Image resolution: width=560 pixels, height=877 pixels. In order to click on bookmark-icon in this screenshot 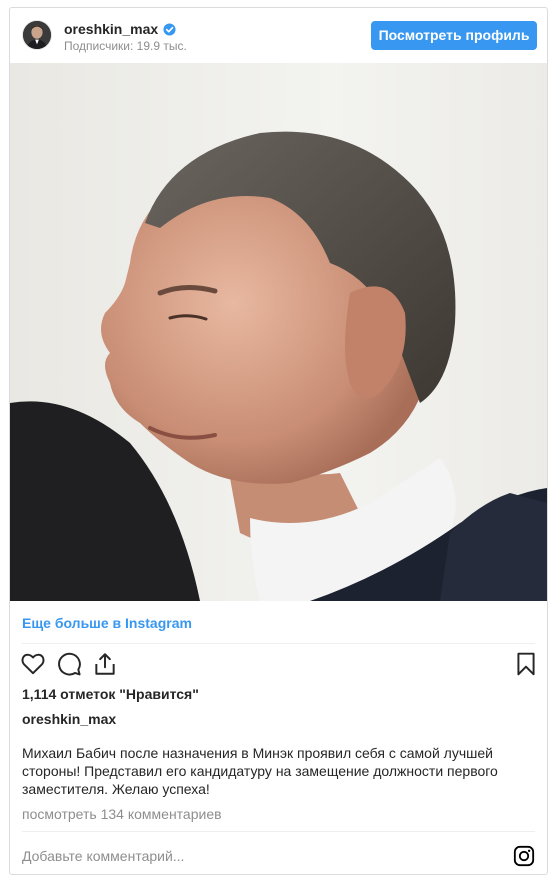, I will do `click(526, 664)`.